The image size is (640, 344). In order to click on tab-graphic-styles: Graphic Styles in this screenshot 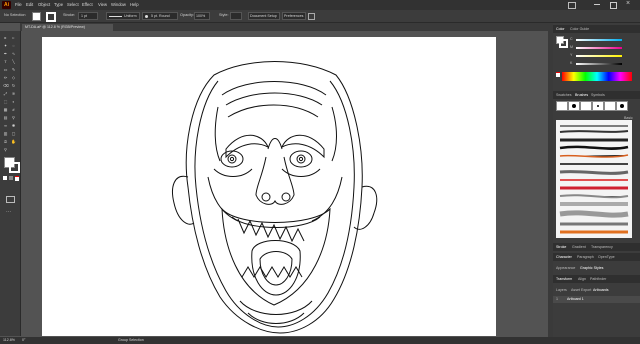, I will do `click(591, 268)`.